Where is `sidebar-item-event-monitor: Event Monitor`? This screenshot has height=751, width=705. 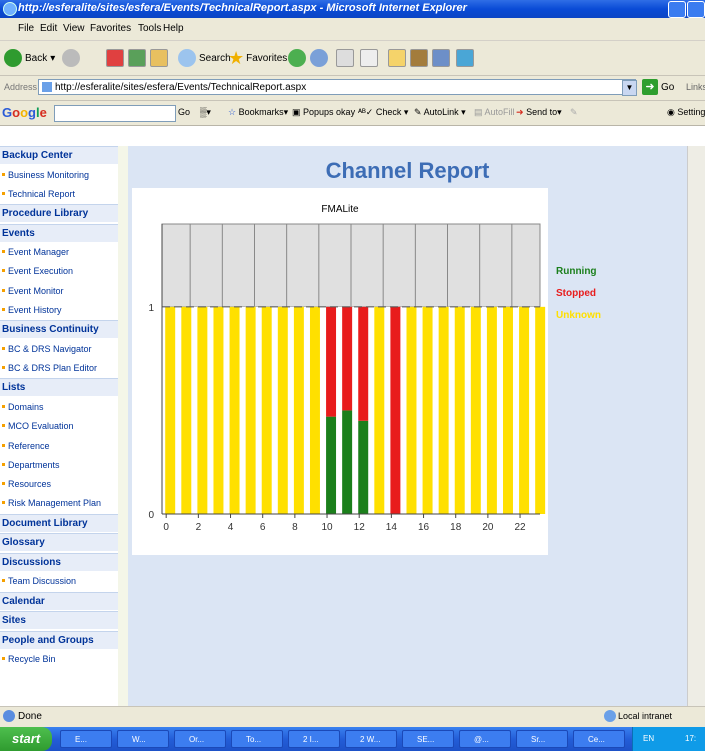
sidebar-item-event-monitor: Event Monitor is located at coordinates (59, 290).